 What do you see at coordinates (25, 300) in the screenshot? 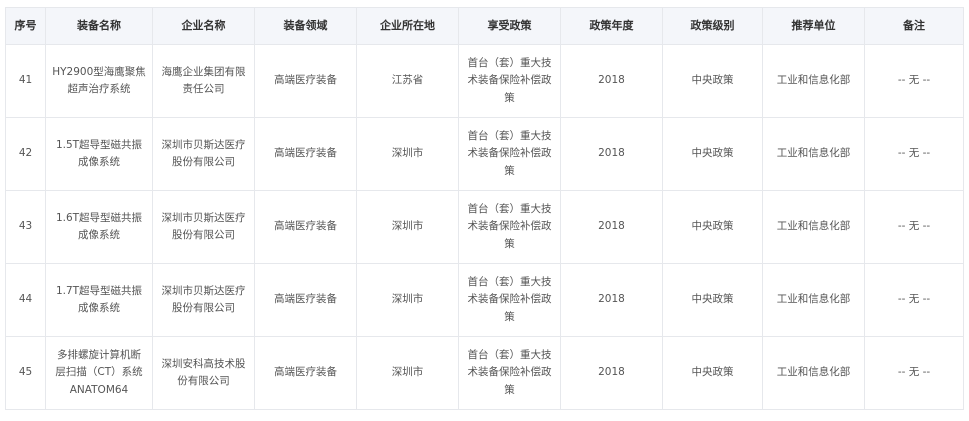
I see `cell-index: 44` at bounding box center [25, 300].